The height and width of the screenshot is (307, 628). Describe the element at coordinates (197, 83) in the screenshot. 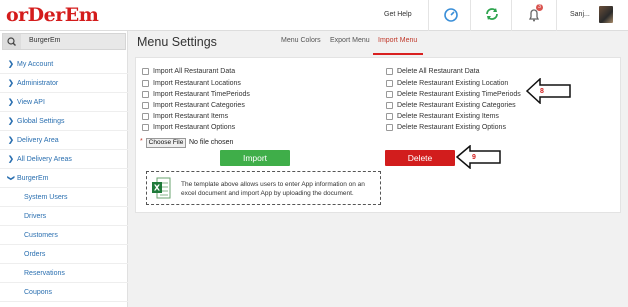

I see `checkbox-label: Import Restaurant Locations` at that location.